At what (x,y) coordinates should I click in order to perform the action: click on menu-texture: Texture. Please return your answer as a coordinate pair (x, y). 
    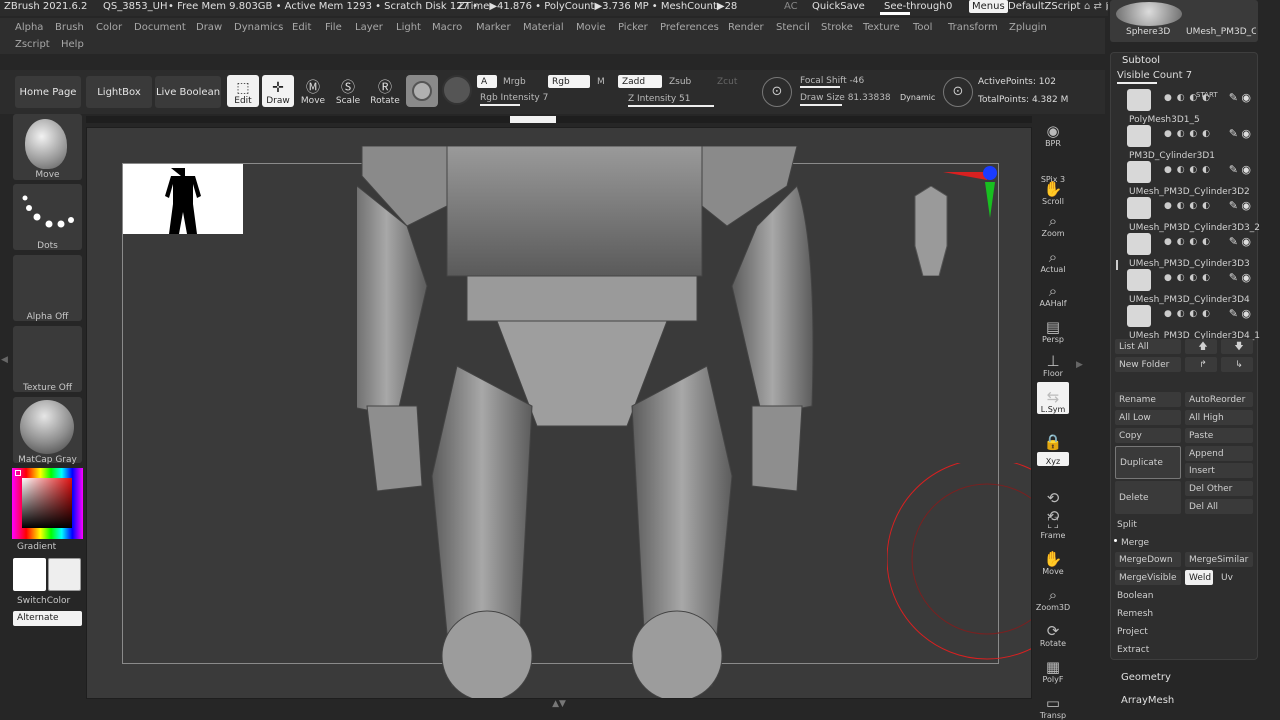
    Looking at the image, I should click on (881, 27).